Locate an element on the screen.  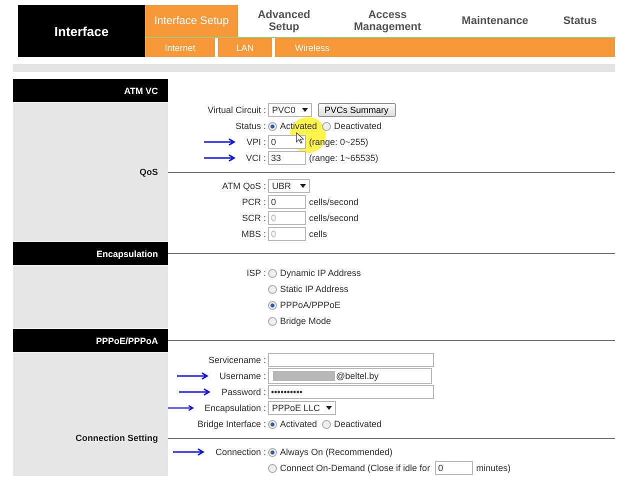
field-label: MBS : is located at coordinates (253, 234).